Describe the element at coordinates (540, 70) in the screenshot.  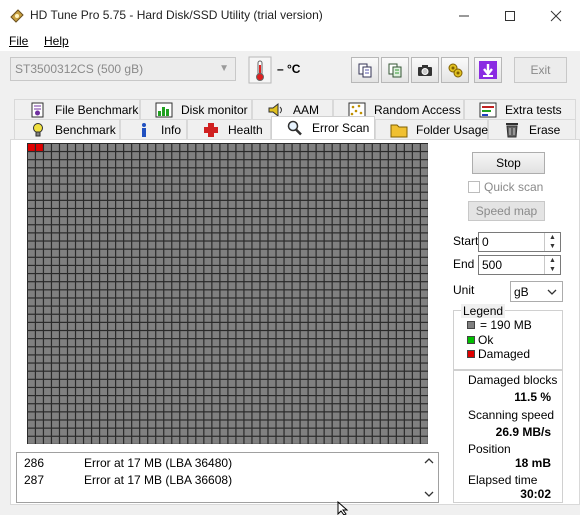
I see `exit-button: Exit` at that location.